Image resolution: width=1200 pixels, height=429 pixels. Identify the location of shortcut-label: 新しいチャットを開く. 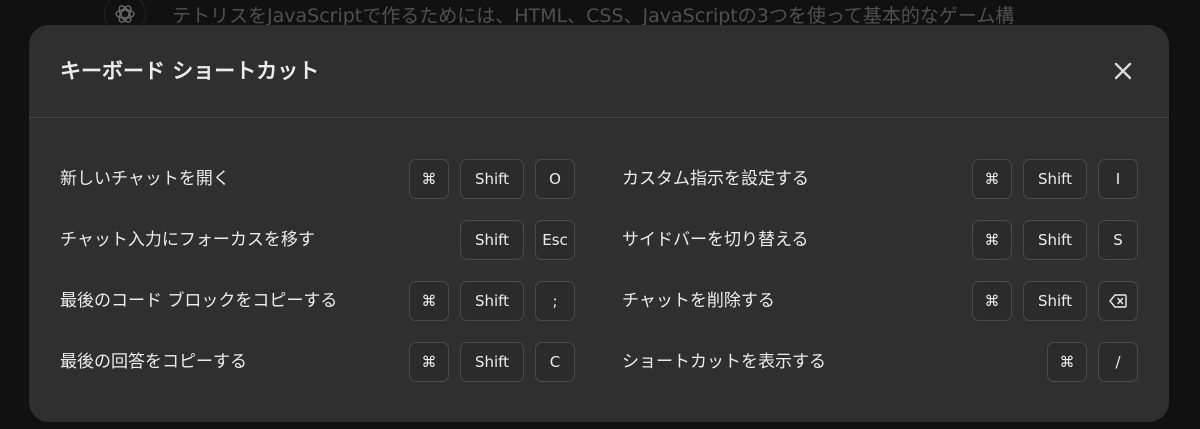
(145, 179).